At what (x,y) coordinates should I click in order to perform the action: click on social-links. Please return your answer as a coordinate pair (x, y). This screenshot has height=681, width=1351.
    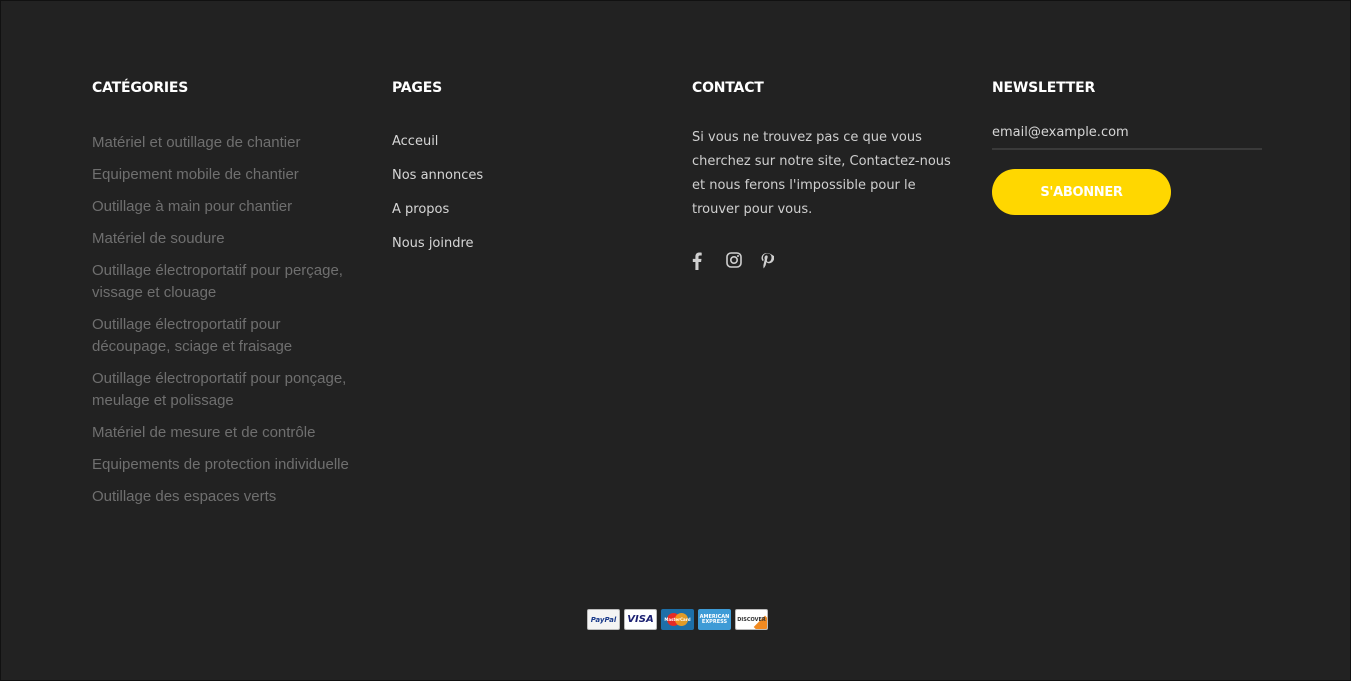
    Looking at the image, I should click on (832, 261).